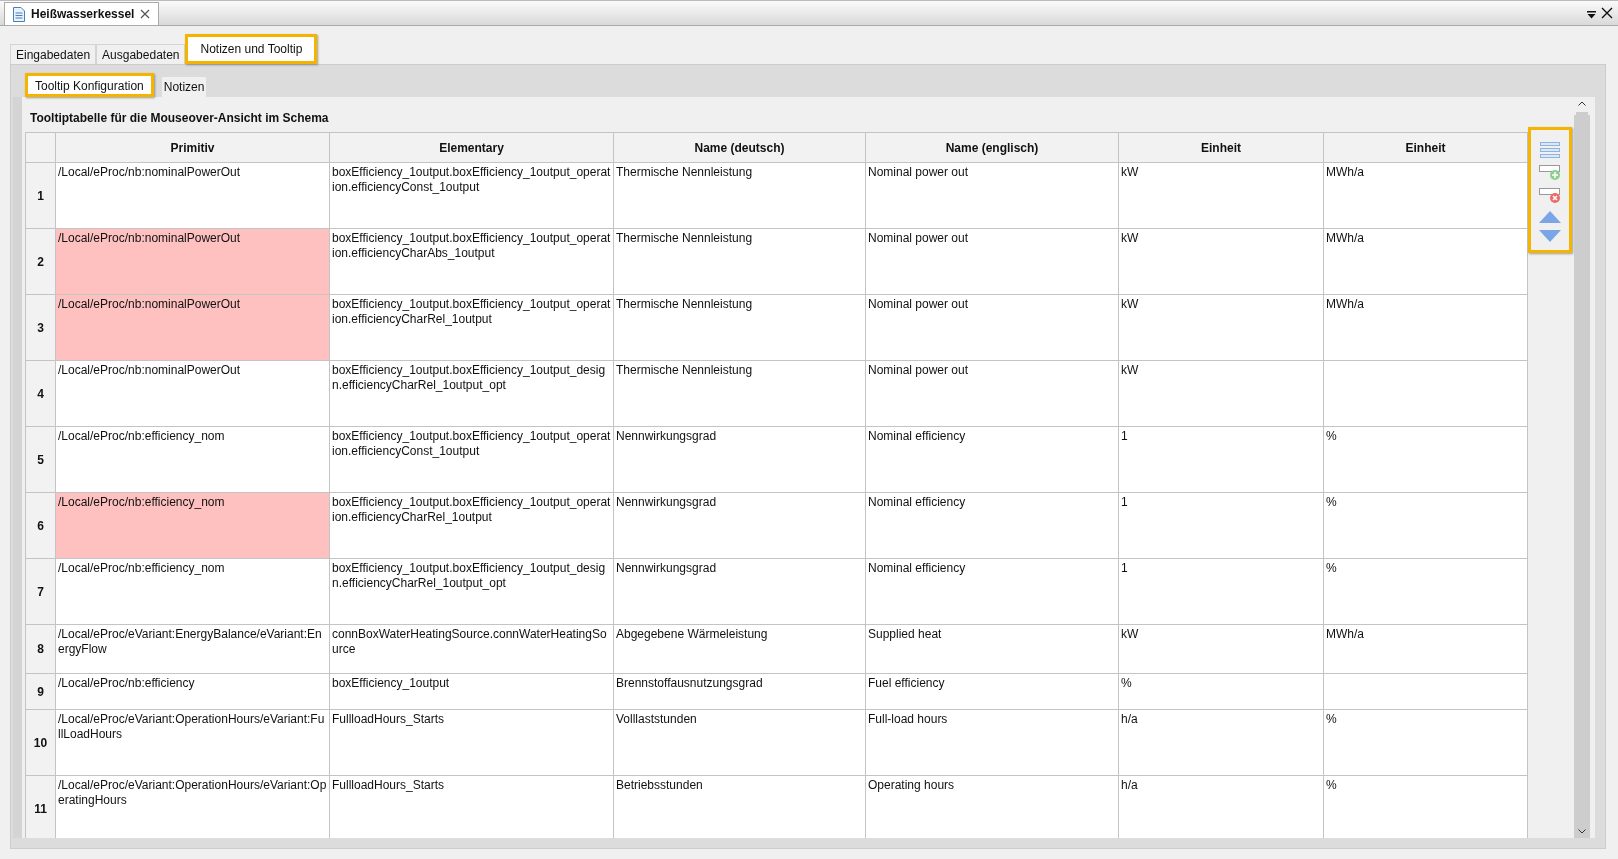 The width and height of the screenshot is (1618, 859). I want to click on table-cell: Abgegebene Wärmeleistung, so click(739, 649).